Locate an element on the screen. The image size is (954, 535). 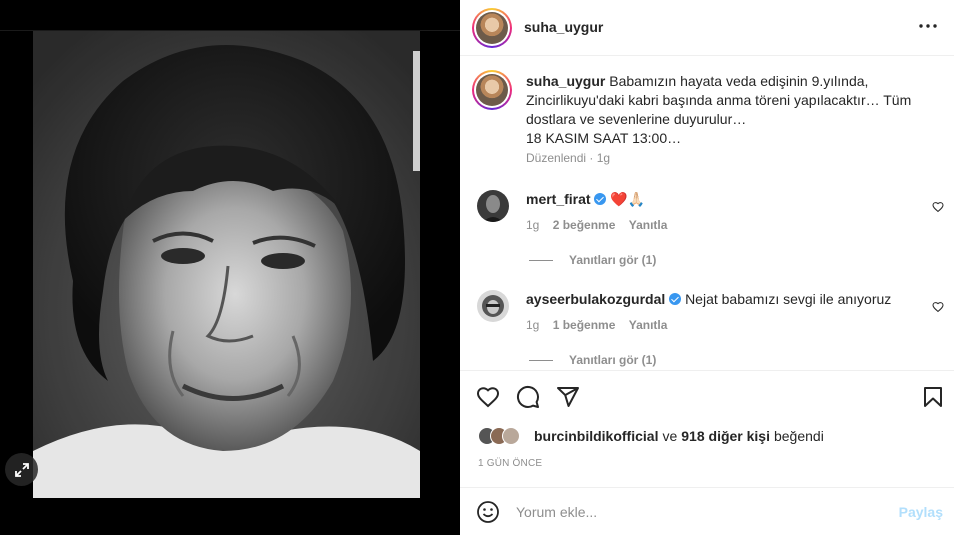
comment-meta: 1g 2 beğenme Yanıtla is located at coordinates (596, 225).